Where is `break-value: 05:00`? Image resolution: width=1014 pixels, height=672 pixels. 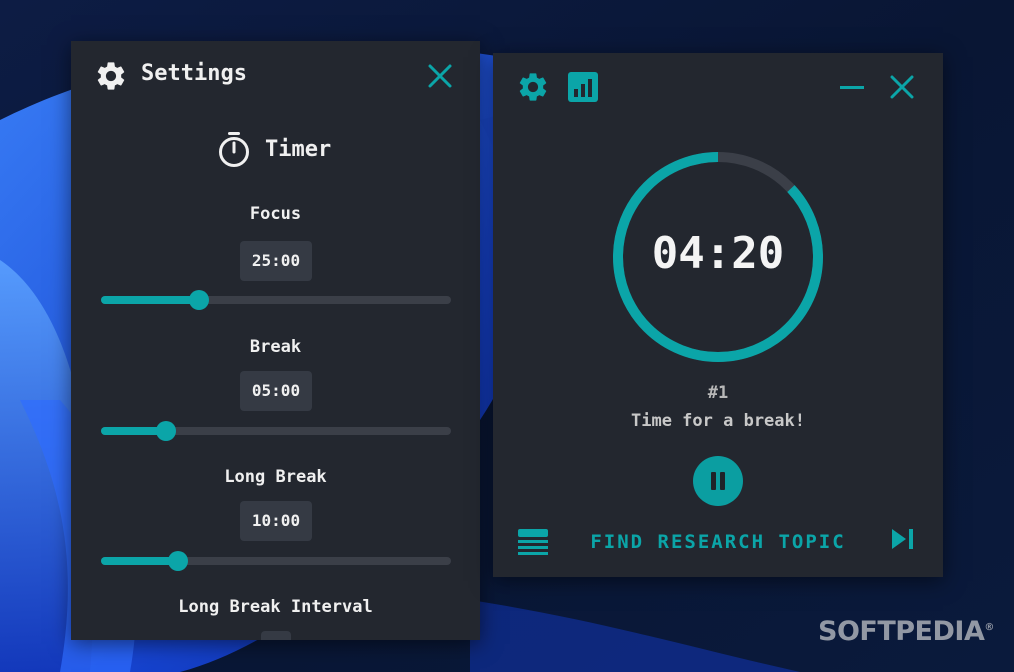
break-value: 05:00 is located at coordinates (276, 391).